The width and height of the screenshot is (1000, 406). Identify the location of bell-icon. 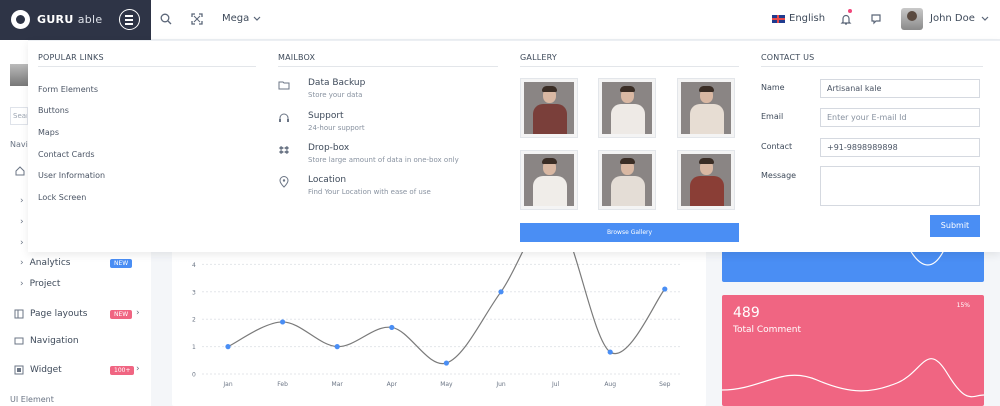
(846, 19).